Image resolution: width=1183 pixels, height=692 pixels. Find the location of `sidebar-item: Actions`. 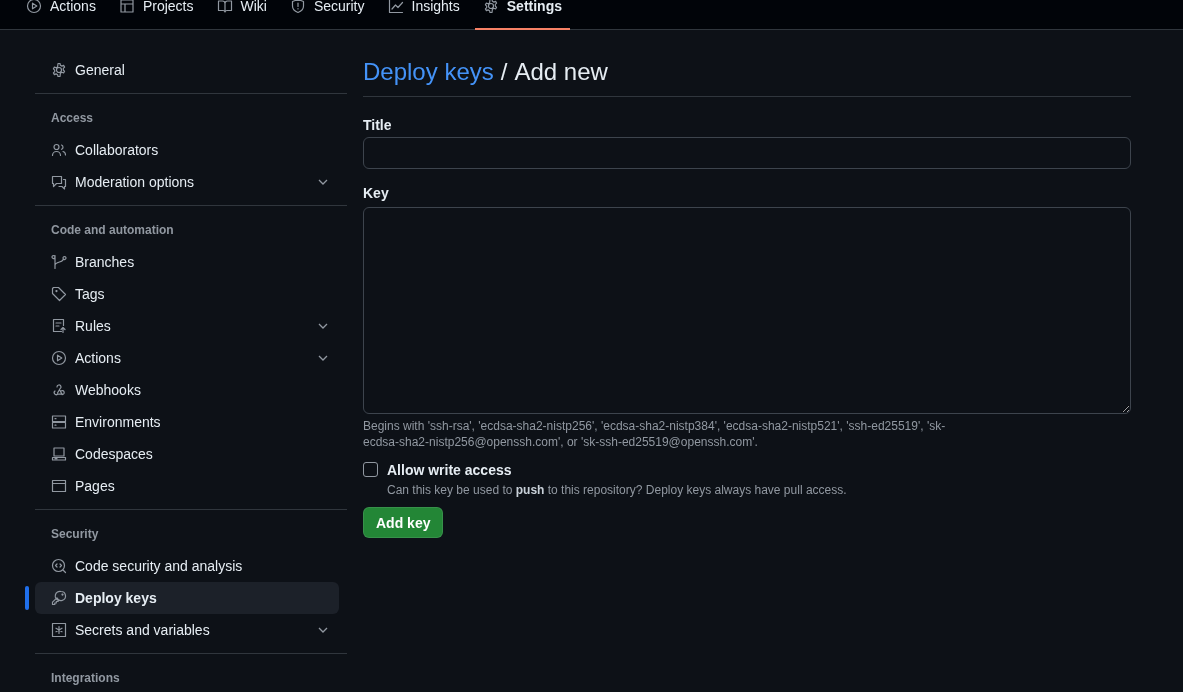

sidebar-item: Actions is located at coordinates (191, 358).